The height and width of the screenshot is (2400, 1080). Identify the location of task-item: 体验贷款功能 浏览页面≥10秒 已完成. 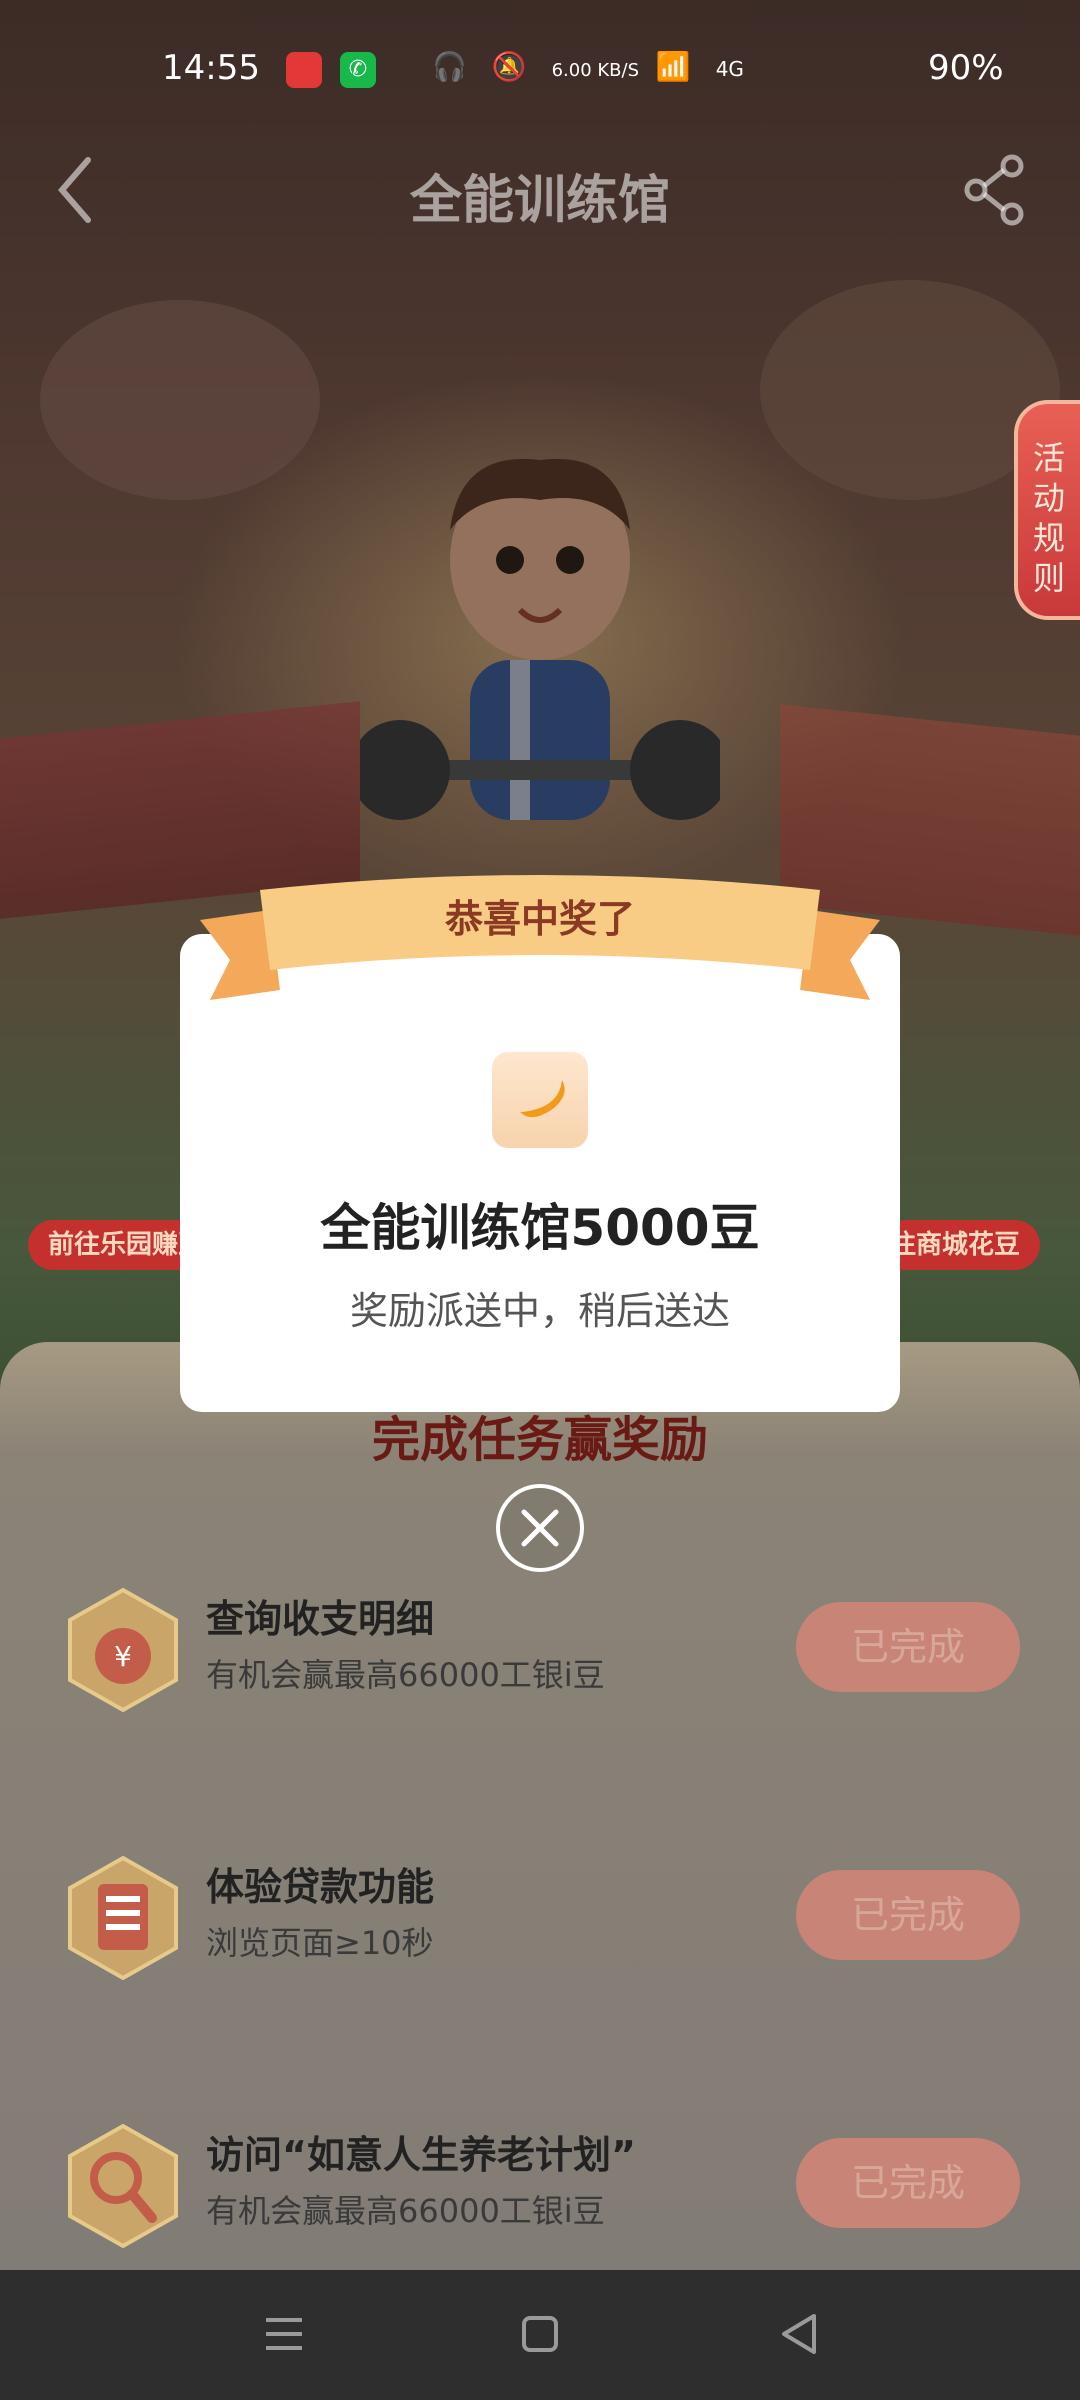
(540, 1926).